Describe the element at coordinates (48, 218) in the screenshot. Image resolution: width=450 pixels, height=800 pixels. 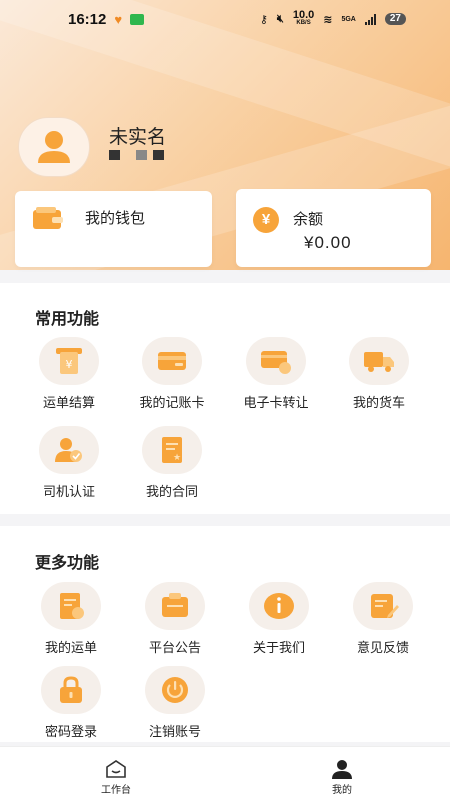
I see `wallet-icon` at that location.